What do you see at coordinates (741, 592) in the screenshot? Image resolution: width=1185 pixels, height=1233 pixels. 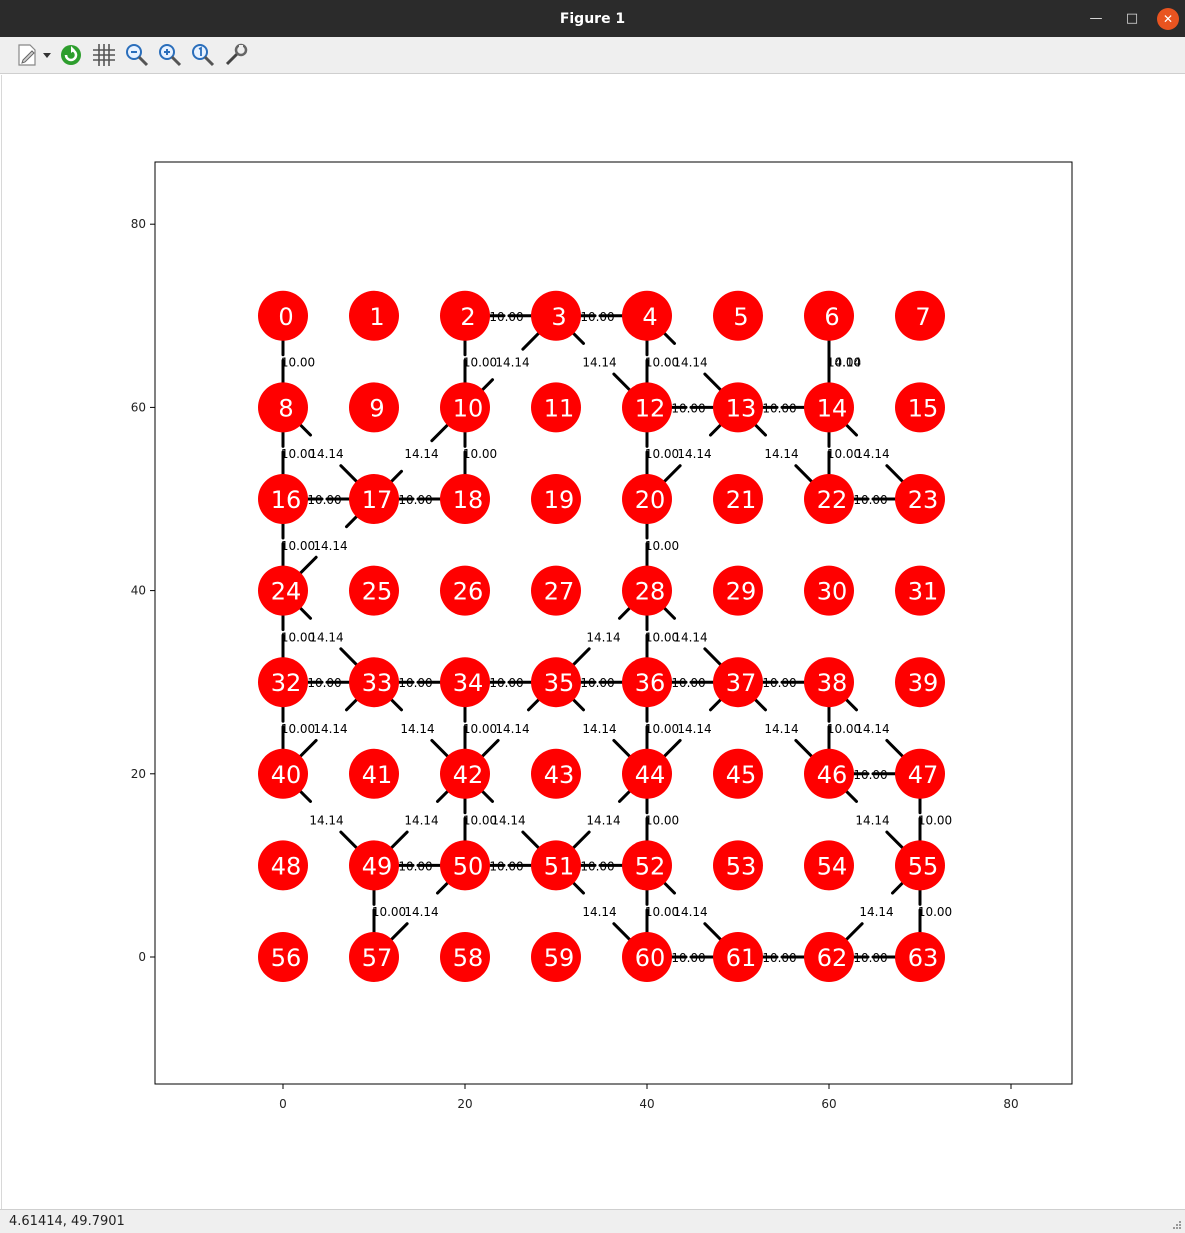 I see `node-label-29: 29` at bounding box center [741, 592].